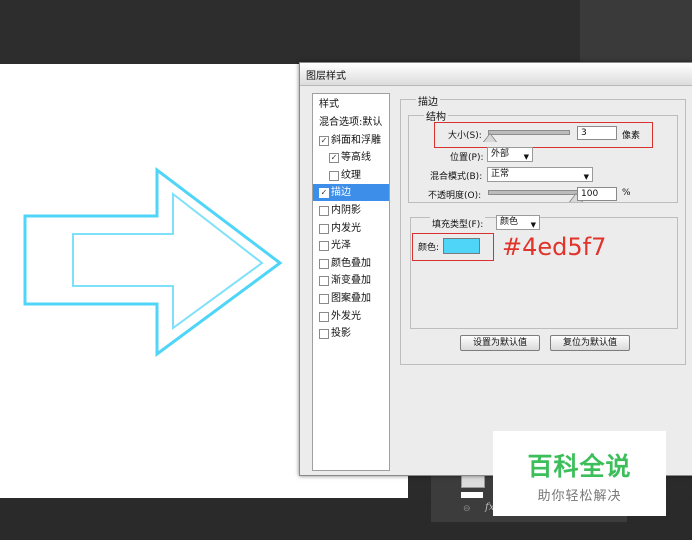  I want to click on opacity-slider, so click(533, 192).